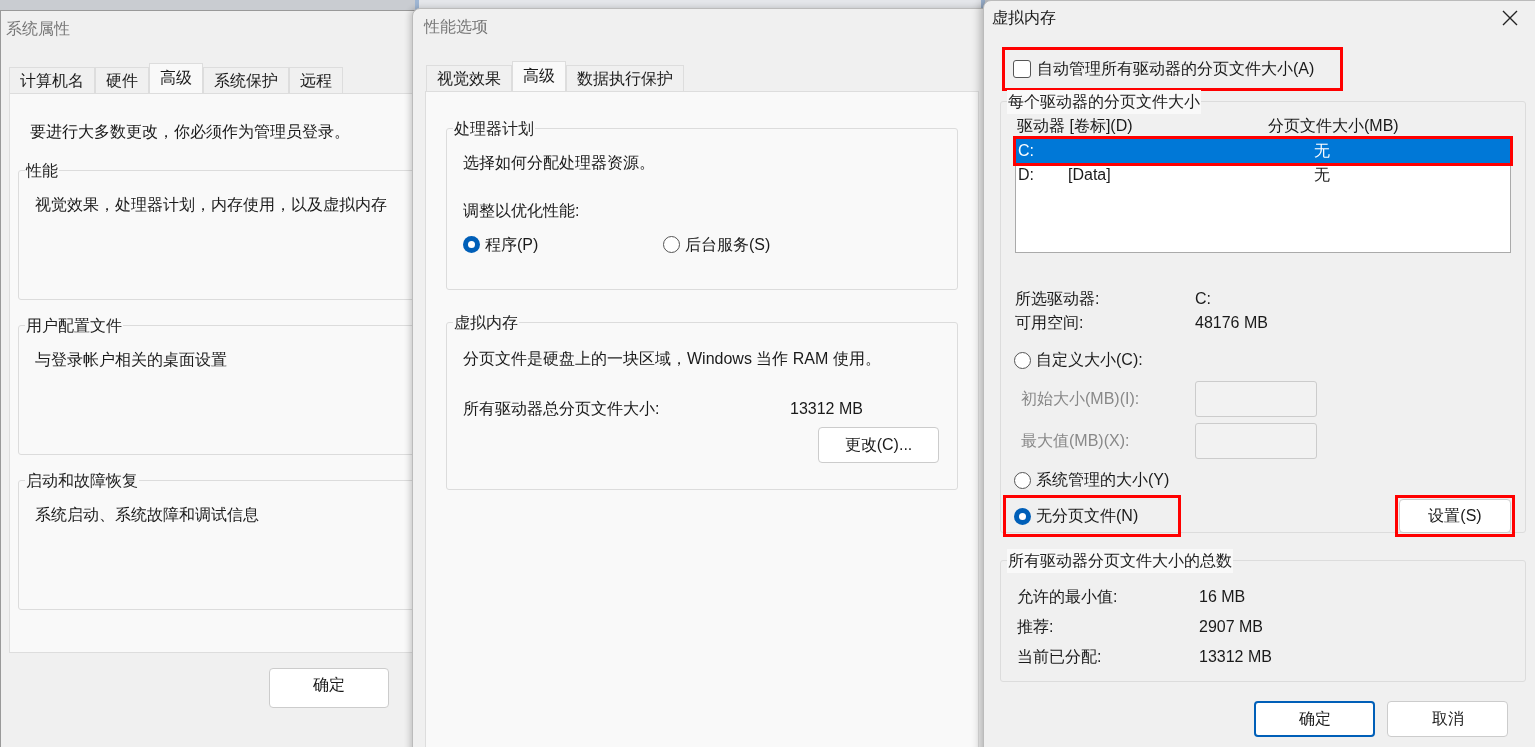 The image size is (1535, 747). Describe the element at coordinates (455, 27) in the screenshot. I see `window-title: 性能选项` at that location.